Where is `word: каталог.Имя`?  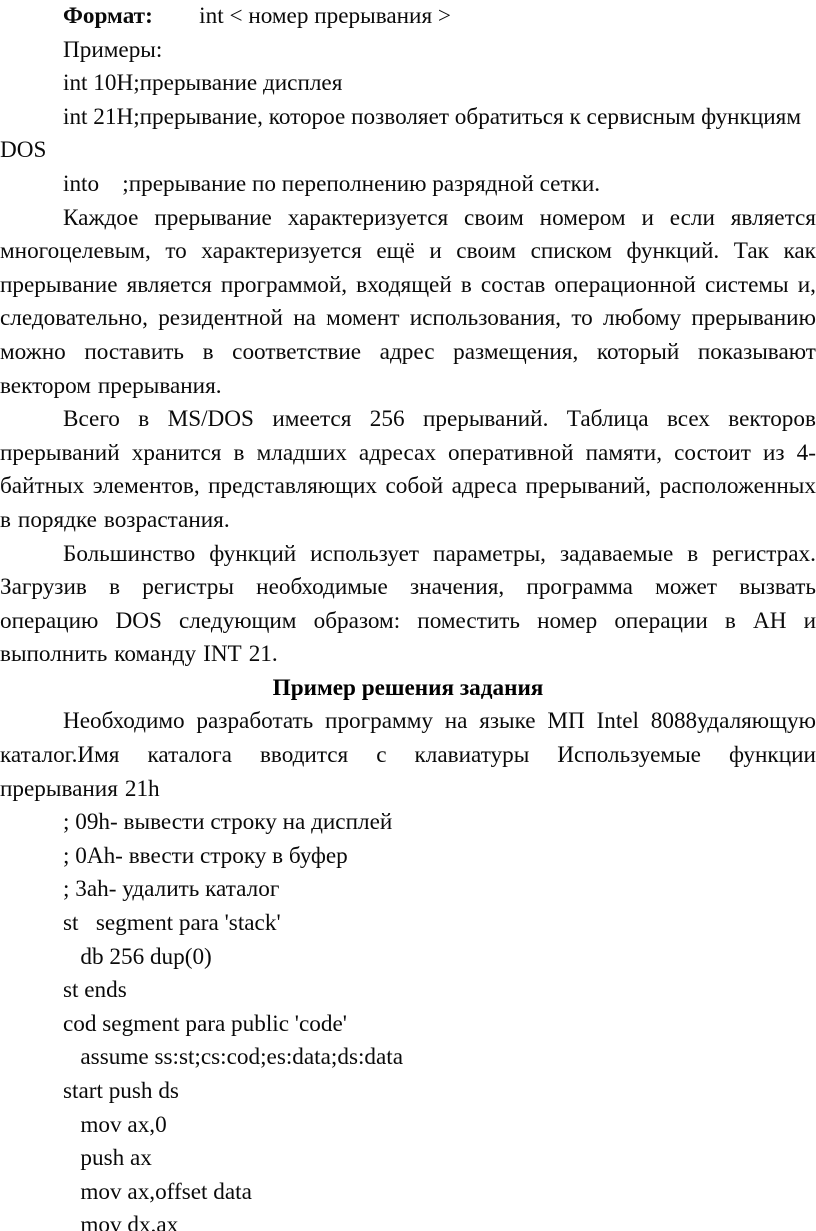
word: каталог.Имя is located at coordinates (60, 755).